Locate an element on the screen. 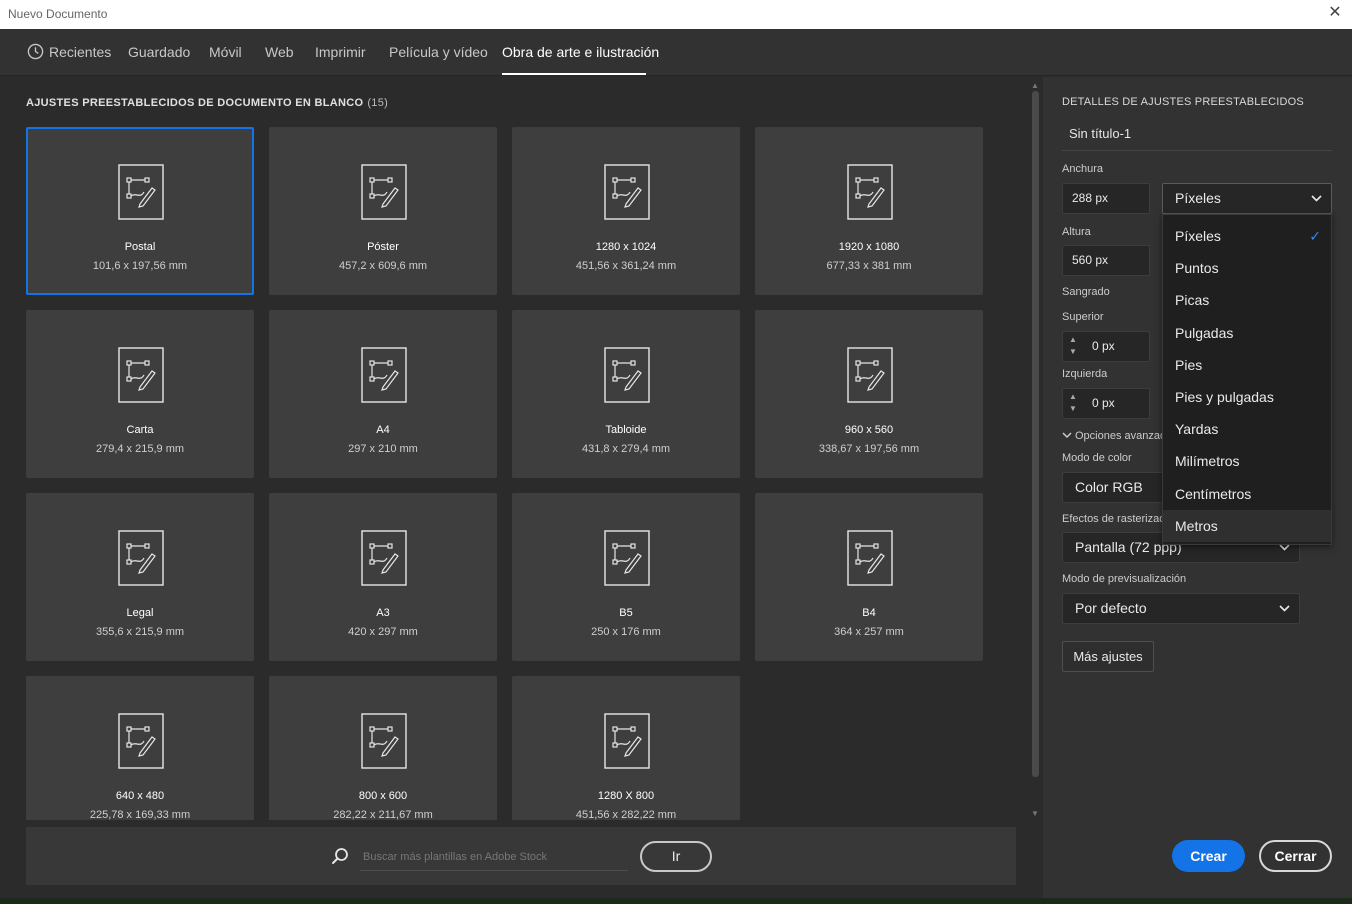 The image size is (1352, 904). units-option-label: Picas is located at coordinates (1192, 300).